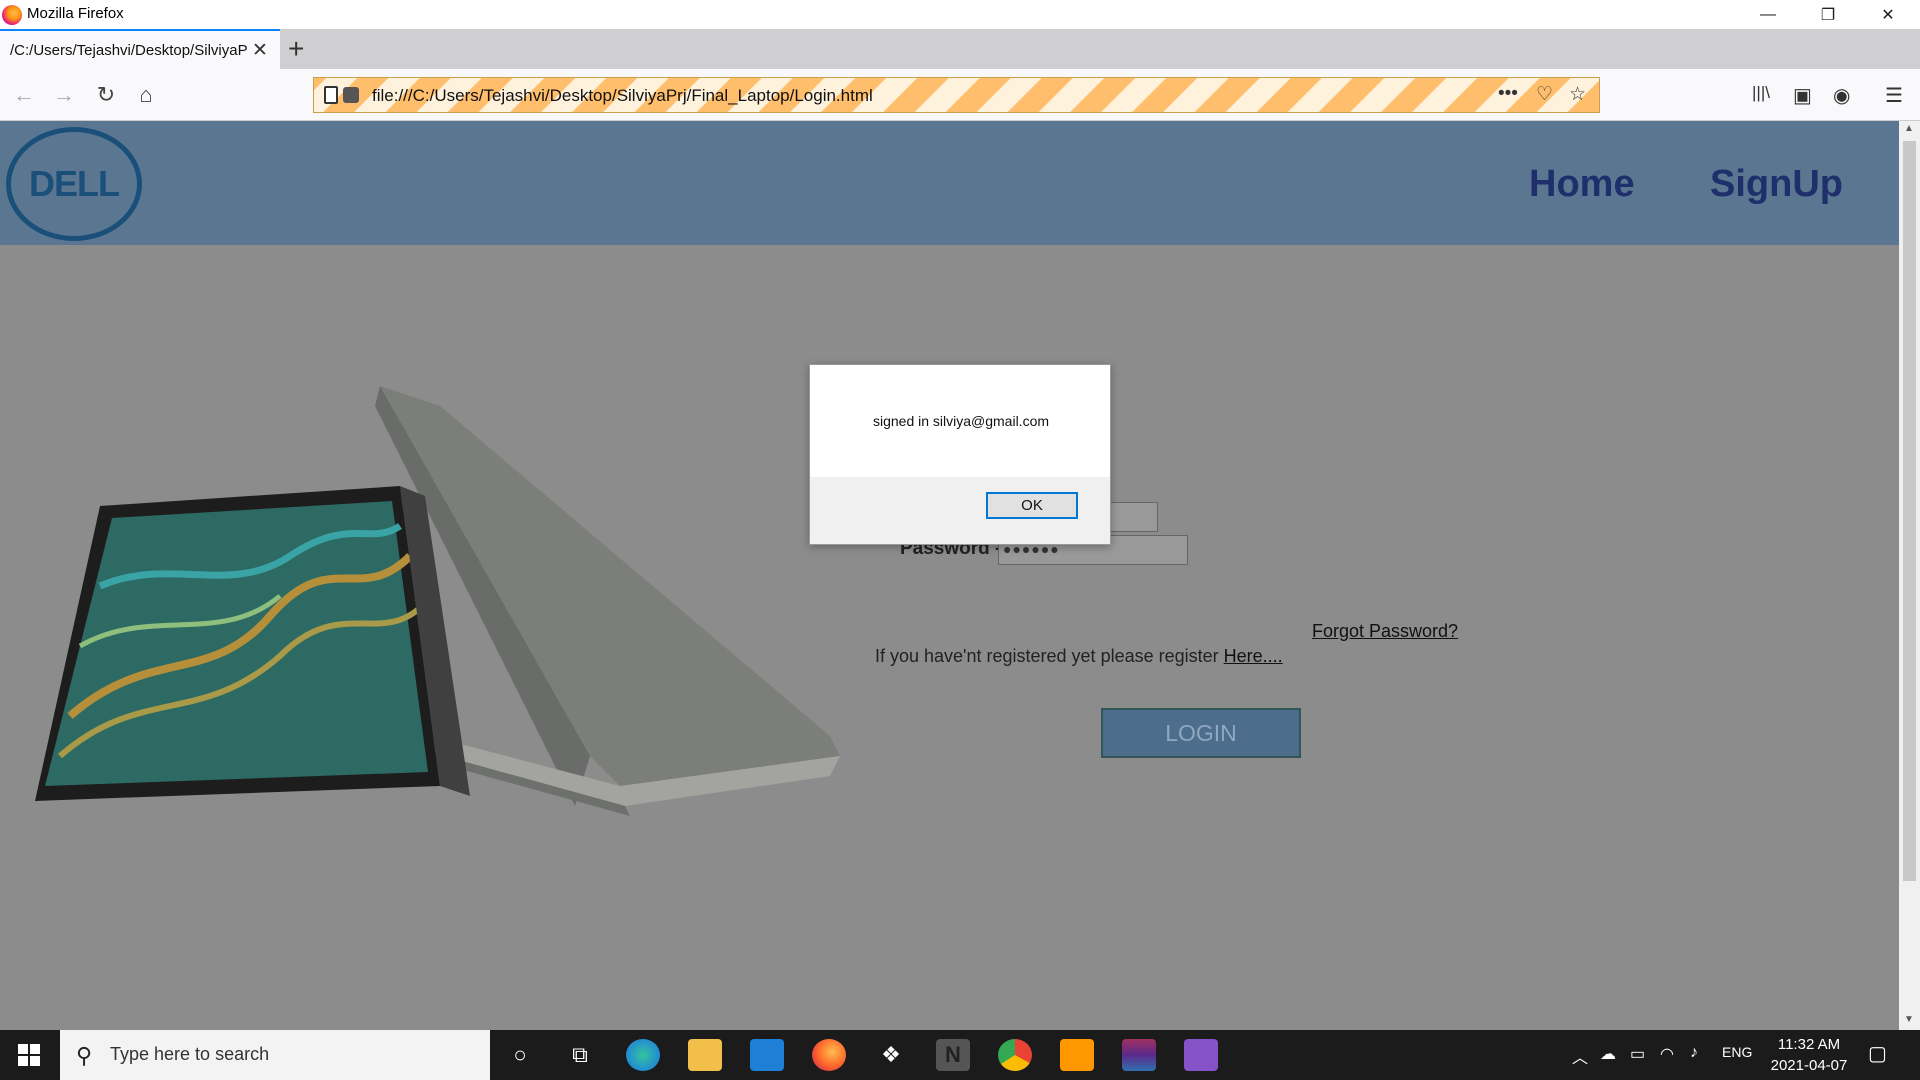 The height and width of the screenshot is (1080, 1920). Describe the element at coordinates (64, 95) in the screenshot. I see `forward-button: →` at that location.